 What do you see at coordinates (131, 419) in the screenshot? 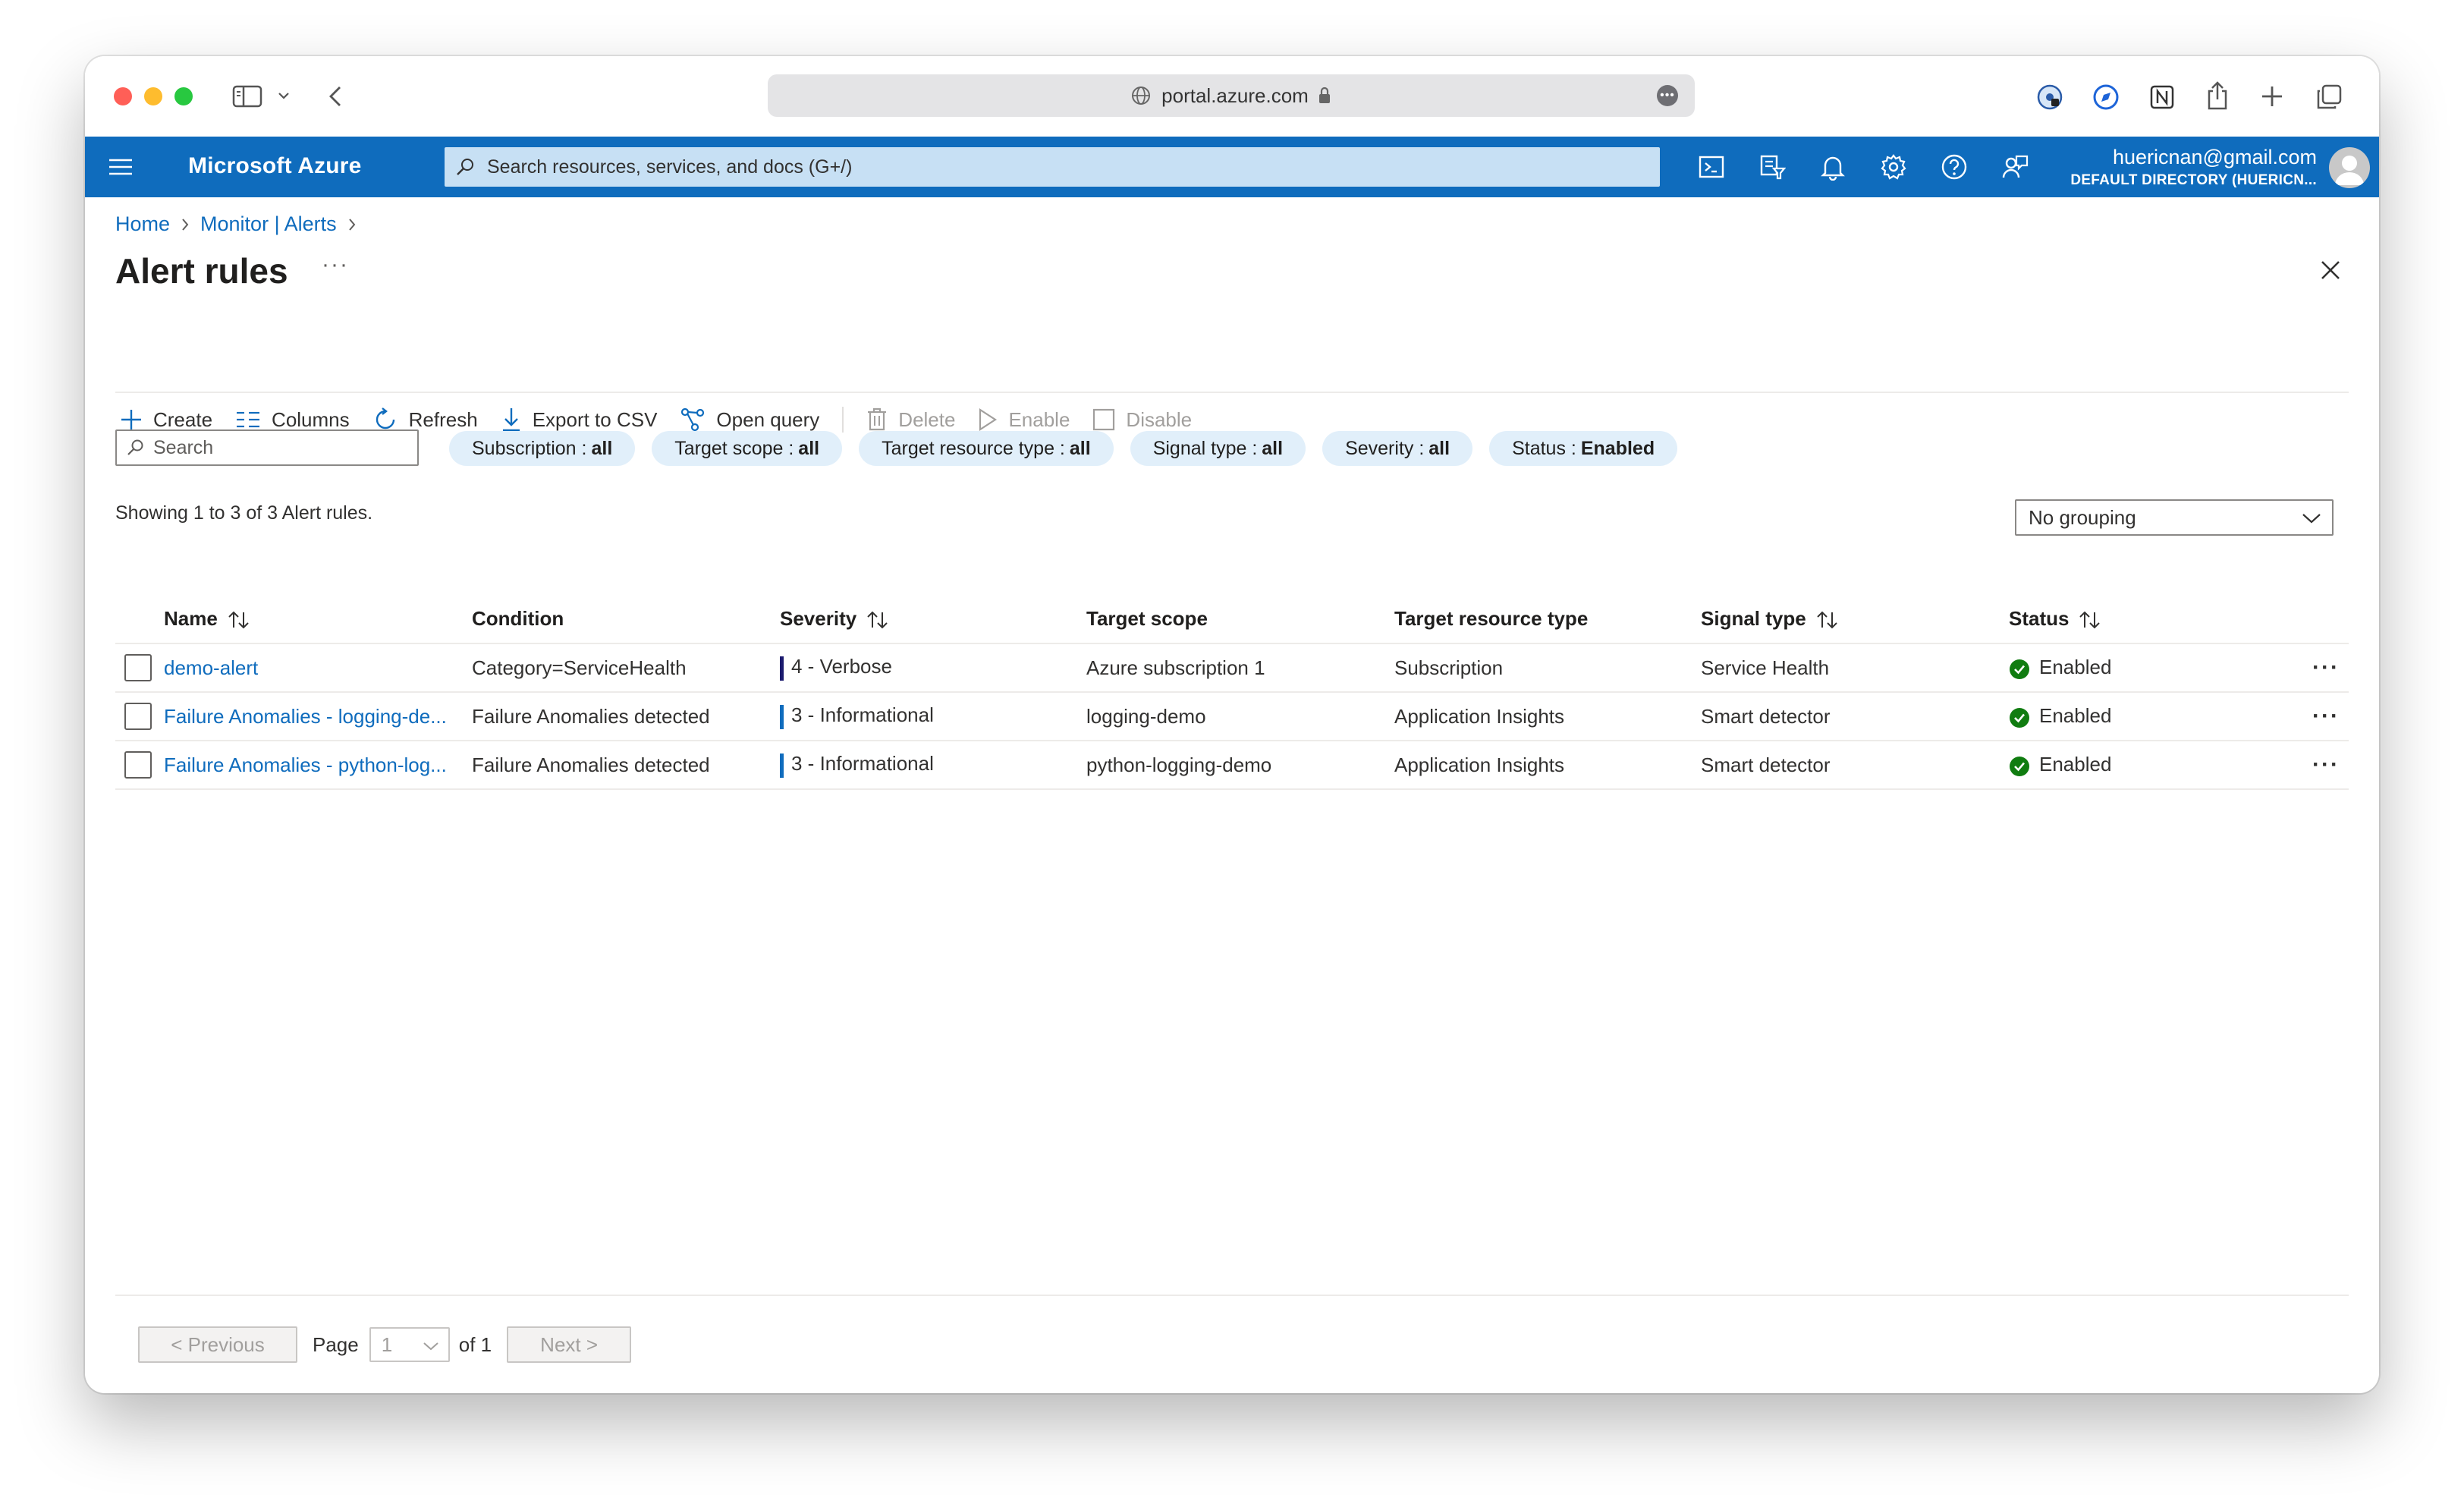
I see `plus-icon` at bounding box center [131, 419].